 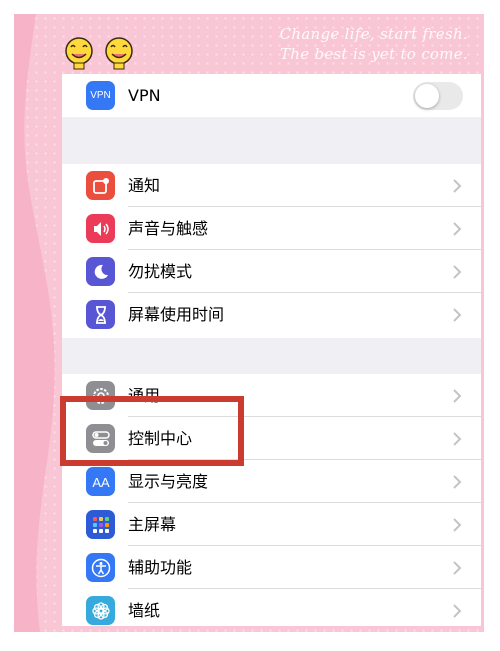 What do you see at coordinates (100, 314) in the screenshot?
I see `hourglass-icon` at bounding box center [100, 314].